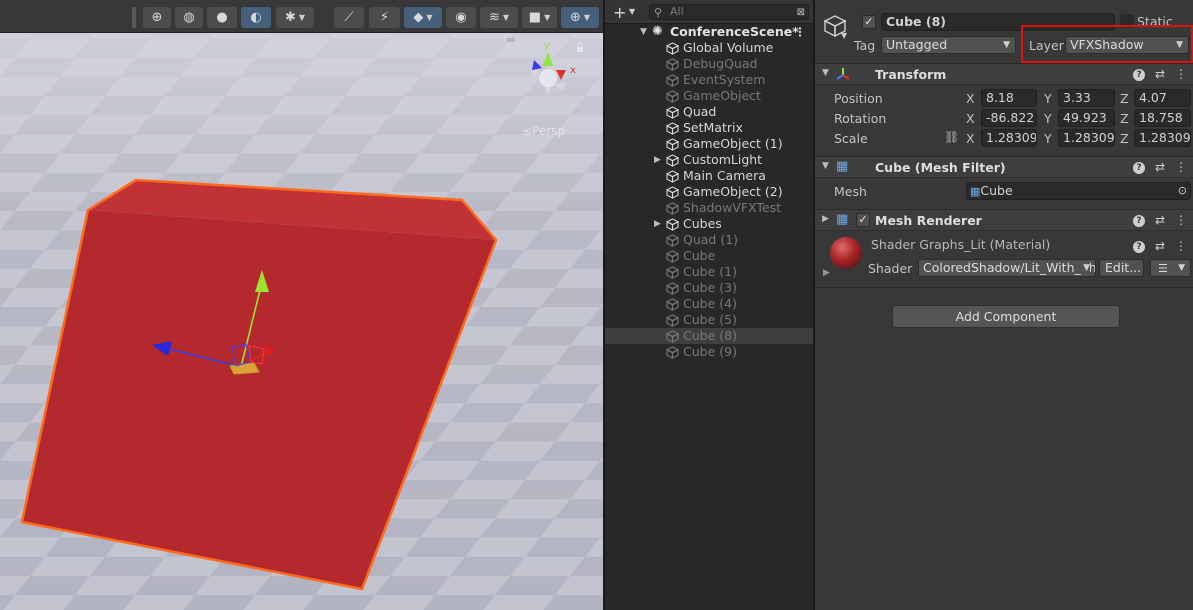  Describe the element at coordinates (349, 17) in the screenshot. I see `fx-toggle-icon: ⟋` at that location.